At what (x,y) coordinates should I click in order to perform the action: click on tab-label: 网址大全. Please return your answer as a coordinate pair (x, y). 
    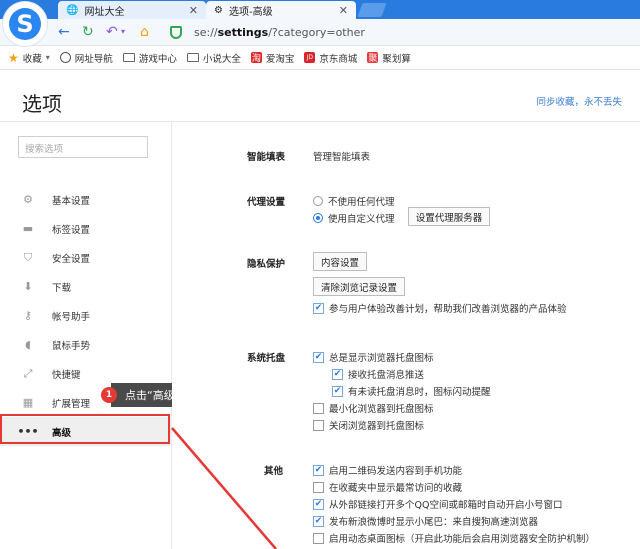
    Looking at the image, I should click on (104, 12).